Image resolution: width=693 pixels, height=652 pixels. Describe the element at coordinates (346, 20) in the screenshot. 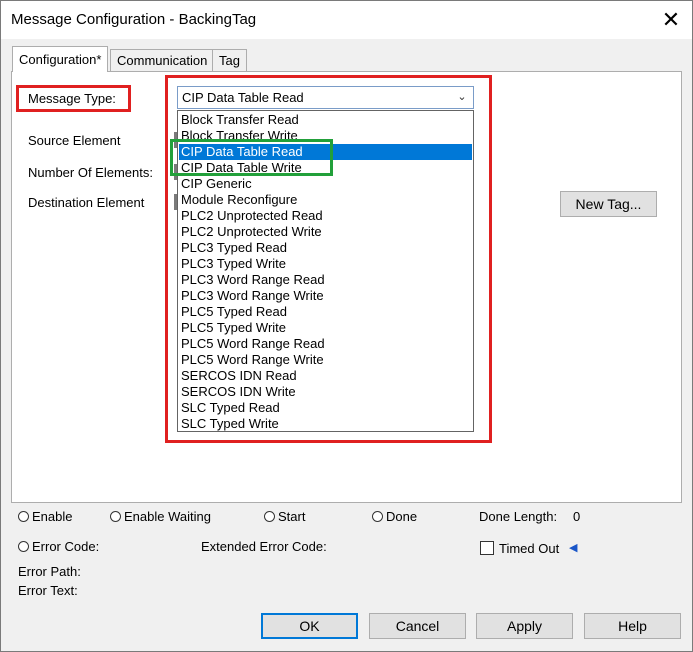

I see `title-bar: Message Configuration - BackingTag ✕` at that location.